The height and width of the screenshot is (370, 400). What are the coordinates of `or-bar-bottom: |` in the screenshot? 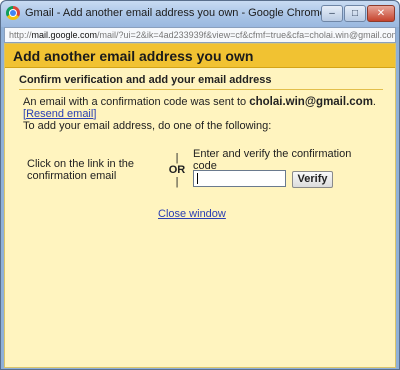 It's located at (177, 182).